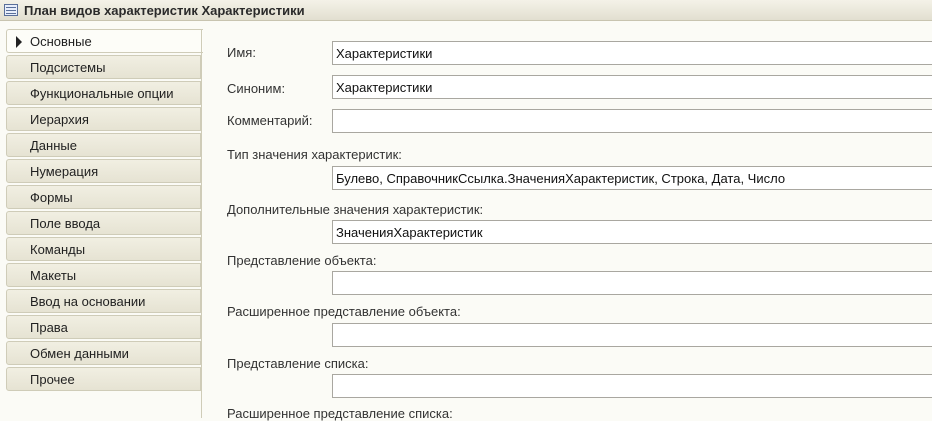 This screenshot has height=421, width=932. Describe the element at coordinates (164, 10) in the screenshot. I see `window-title: План видов характеристик Характеристики` at that location.